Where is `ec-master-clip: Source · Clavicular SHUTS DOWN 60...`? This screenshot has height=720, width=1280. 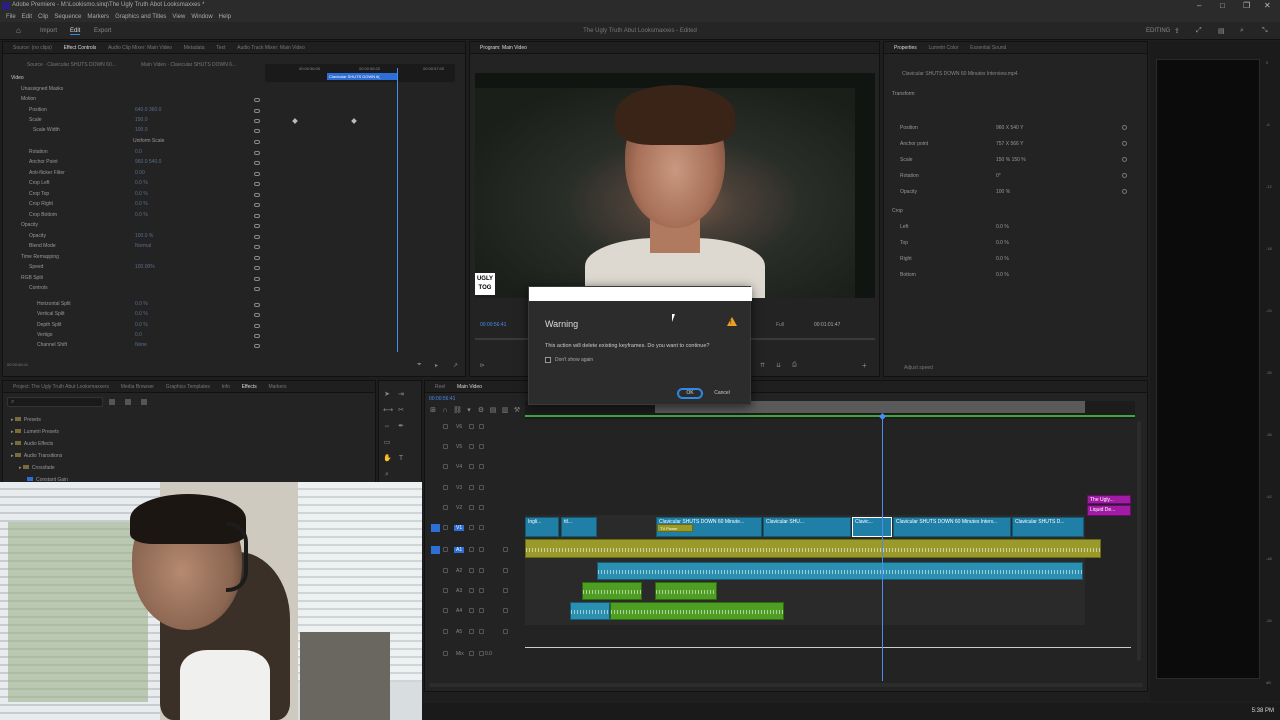
ec-master-clip: Source · Clavicular SHUTS DOWN 60... is located at coordinates (71, 65).